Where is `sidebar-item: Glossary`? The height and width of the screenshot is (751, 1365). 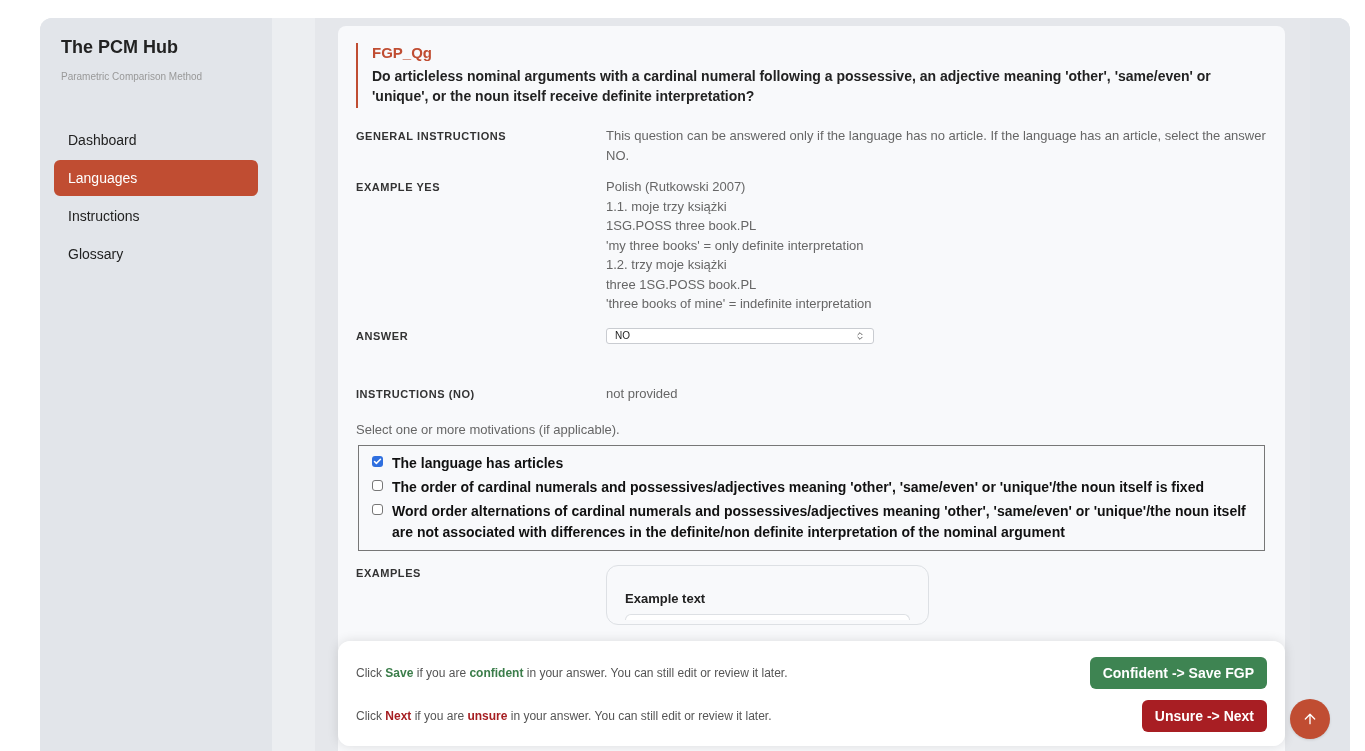 sidebar-item: Glossary is located at coordinates (156, 254).